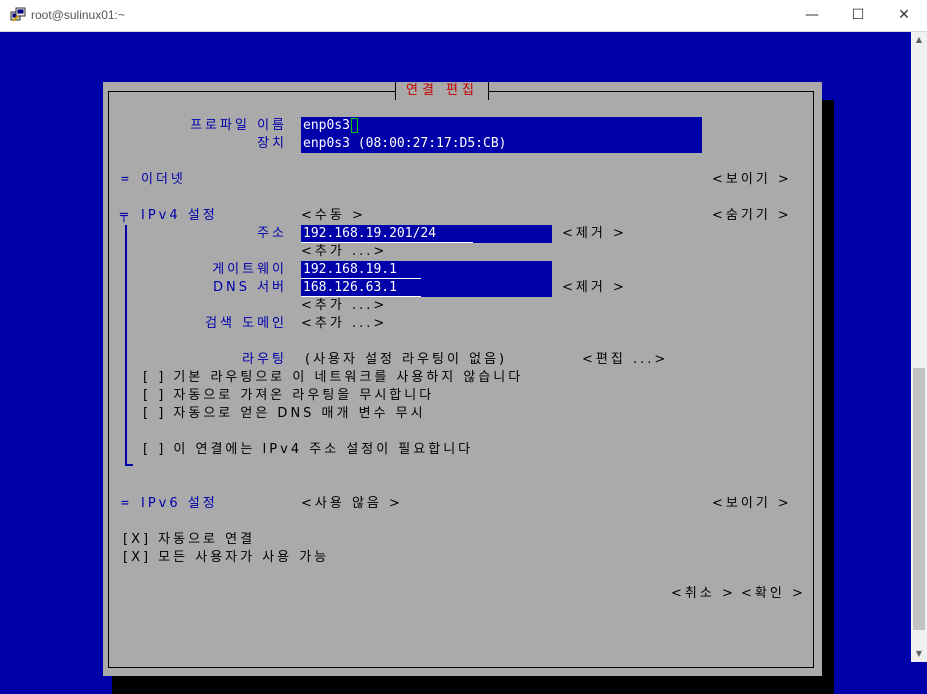 The height and width of the screenshot is (694, 927). What do you see at coordinates (406, 359) in the screenshot?
I see `routing-status: (사용자 설정 라우팅이 없음)` at bounding box center [406, 359].